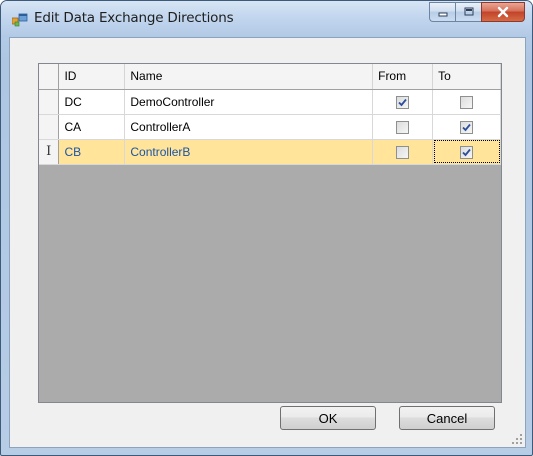  Describe the element at coordinates (249, 77) in the screenshot. I see `column-header-name: Name` at that location.